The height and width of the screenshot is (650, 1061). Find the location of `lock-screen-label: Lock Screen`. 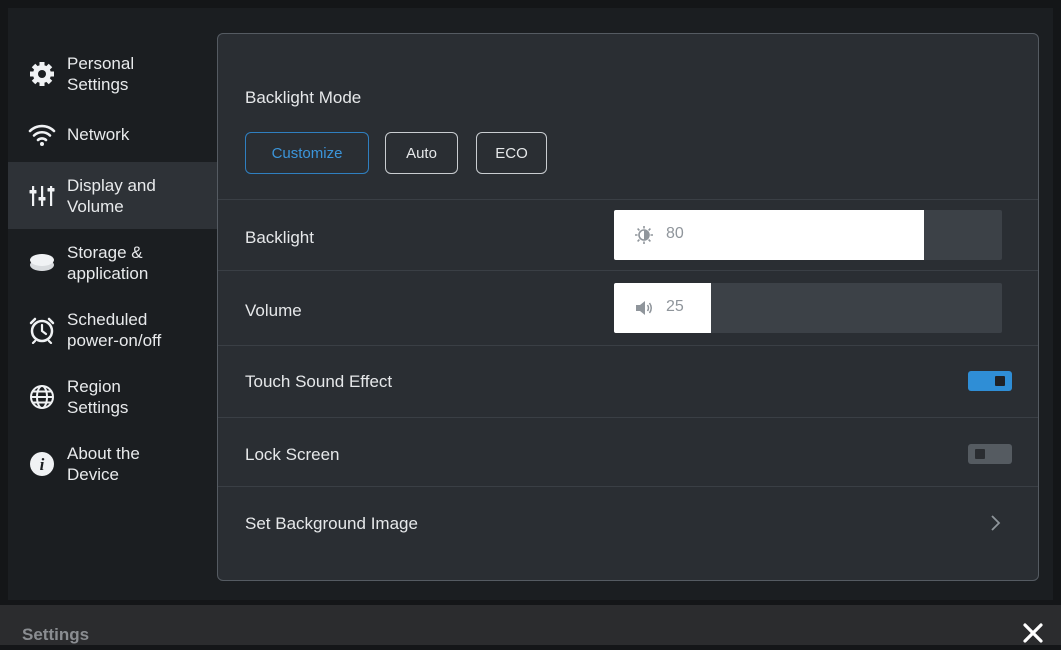

lock-screen-label: Lock Screen is located at coordinates (292, 454).